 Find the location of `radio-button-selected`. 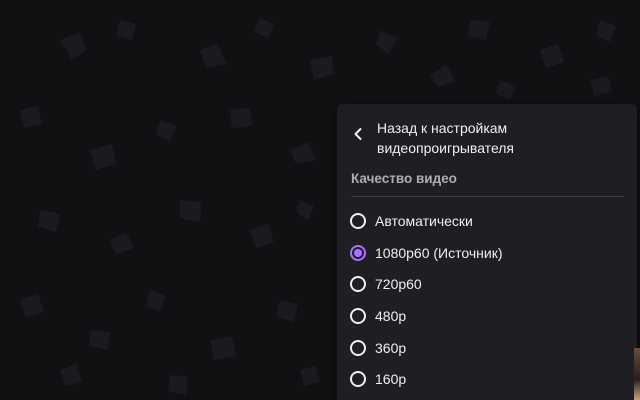

radio-button-selected is located at coordinates (358, 252).